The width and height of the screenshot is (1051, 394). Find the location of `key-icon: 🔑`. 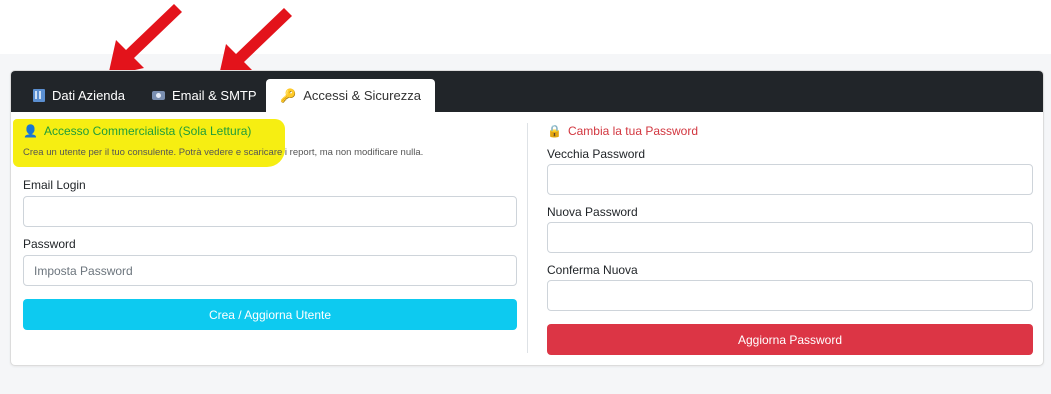

key-icon: 🔑 is located at coordinates (288, 95).